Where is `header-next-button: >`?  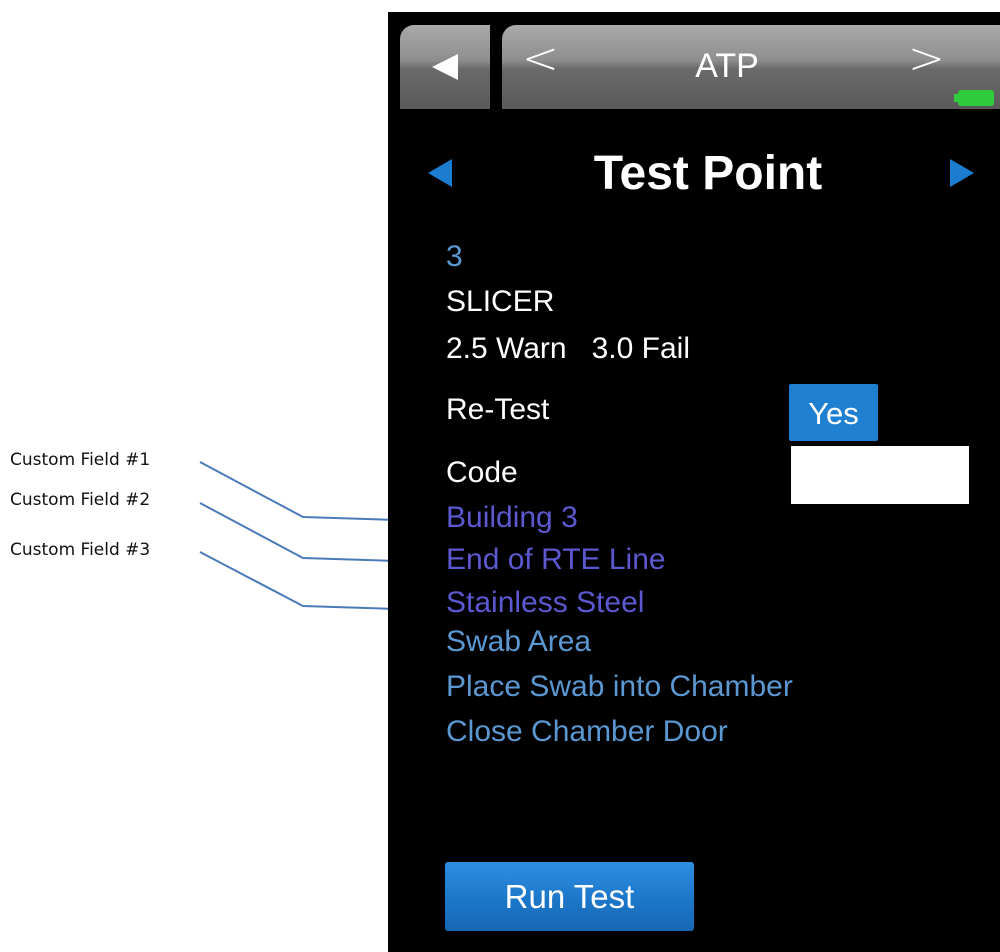
header-next-button: > is located at coordinates (926, 59).